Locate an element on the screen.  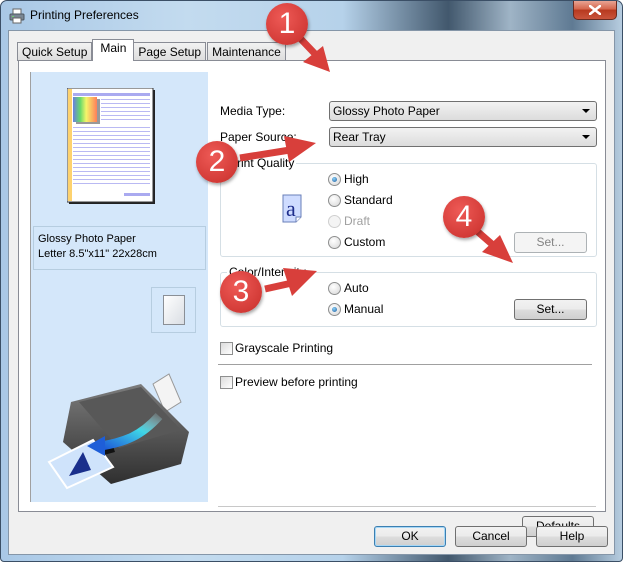
annotation-badge-4: 4 is located at coordinates (464, 217).